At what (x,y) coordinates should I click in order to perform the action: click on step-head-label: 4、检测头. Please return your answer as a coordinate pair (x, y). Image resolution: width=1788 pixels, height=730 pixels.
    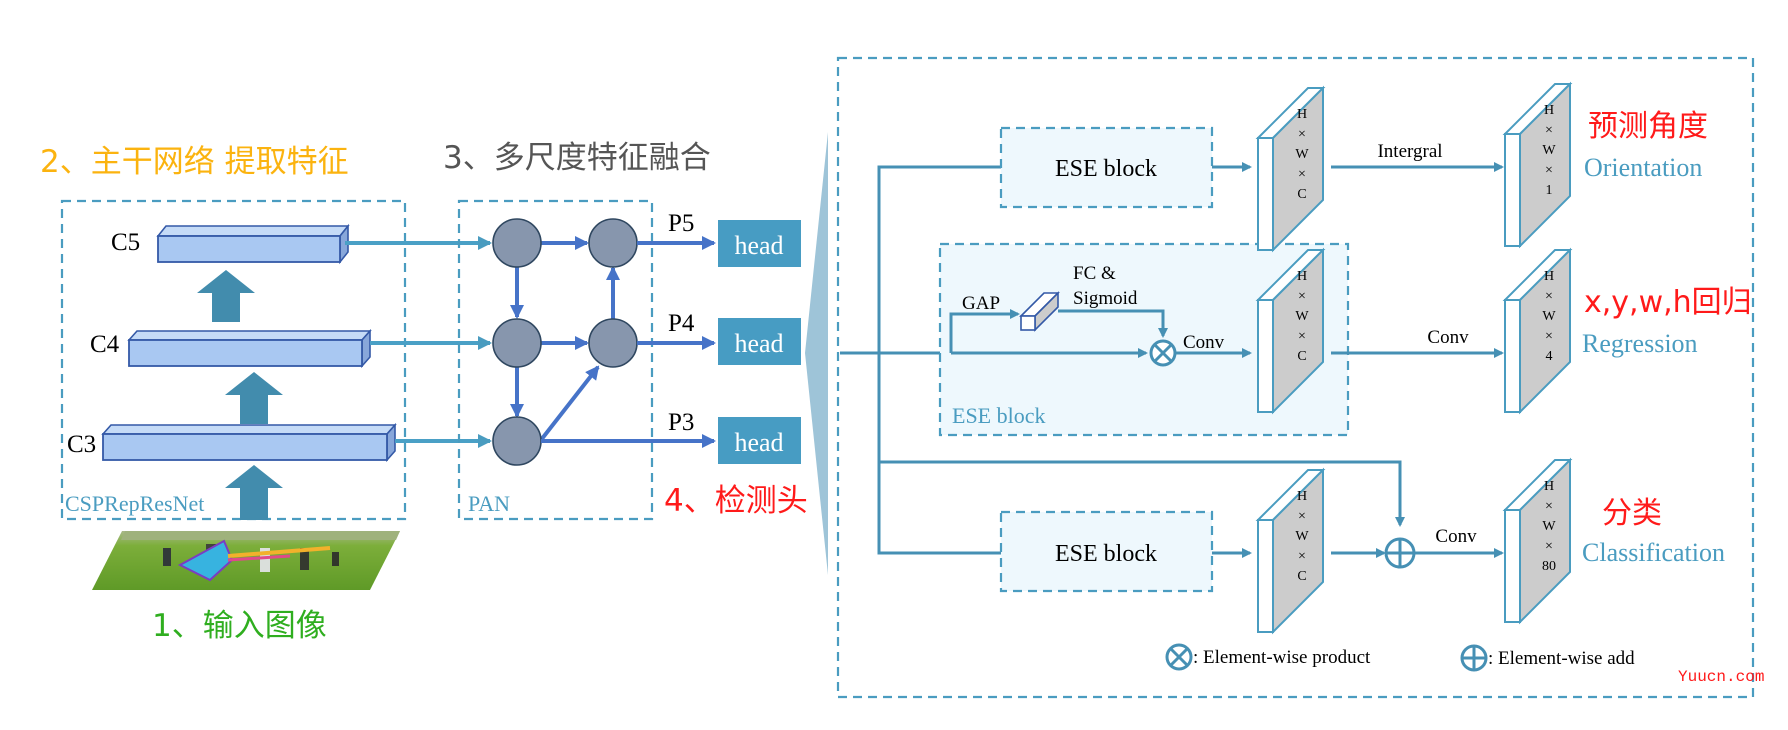
    Looking at the image, I should click on (736, 501).